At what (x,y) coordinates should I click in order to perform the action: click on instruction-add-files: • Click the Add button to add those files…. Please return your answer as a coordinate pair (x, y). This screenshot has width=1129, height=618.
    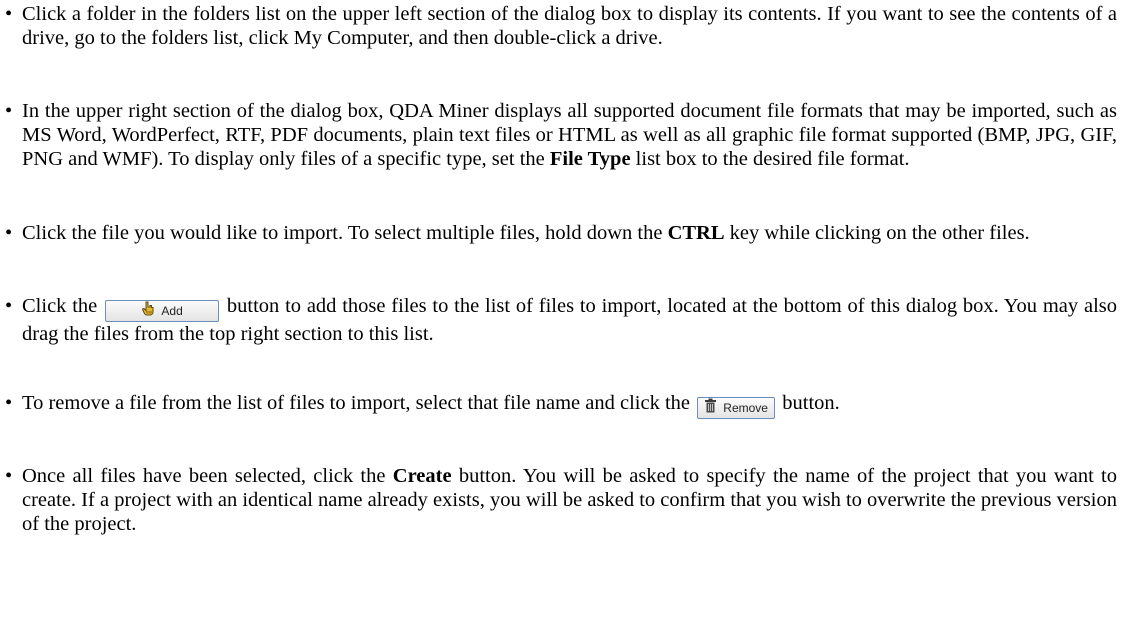
    Looking at the image, I should click on (561, 320).